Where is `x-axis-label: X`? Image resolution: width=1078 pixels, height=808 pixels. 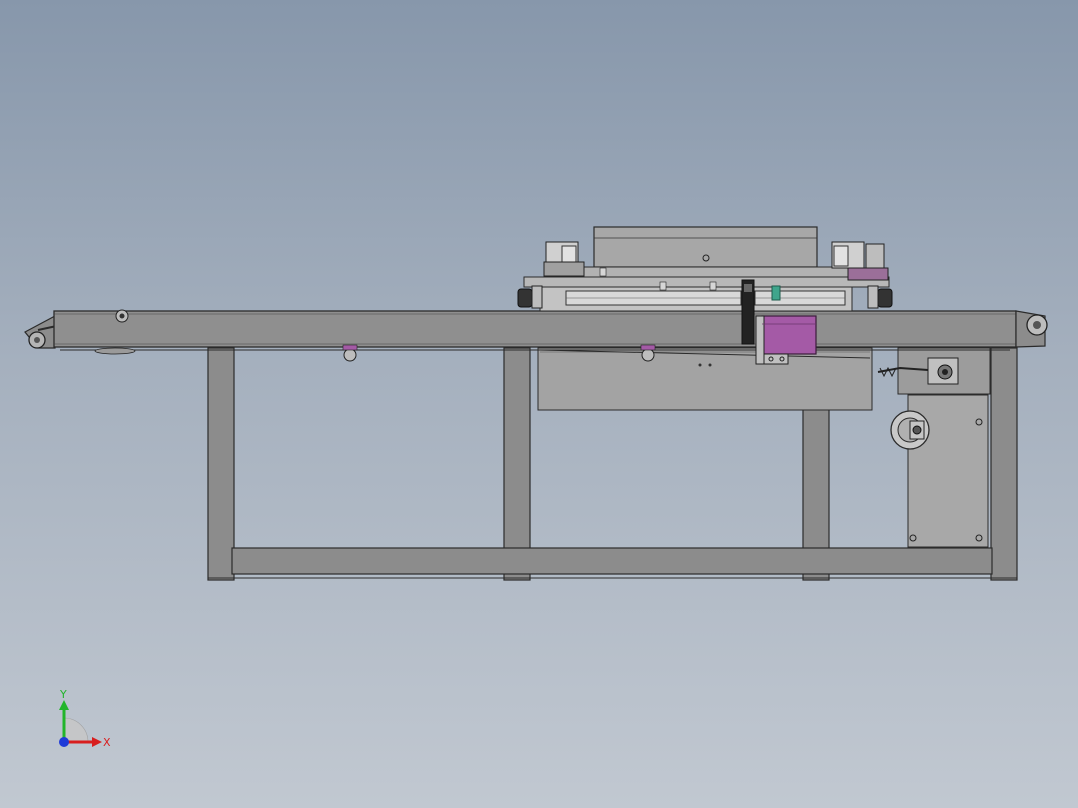 x-axis-label: X is located at coordinates (107, 742).